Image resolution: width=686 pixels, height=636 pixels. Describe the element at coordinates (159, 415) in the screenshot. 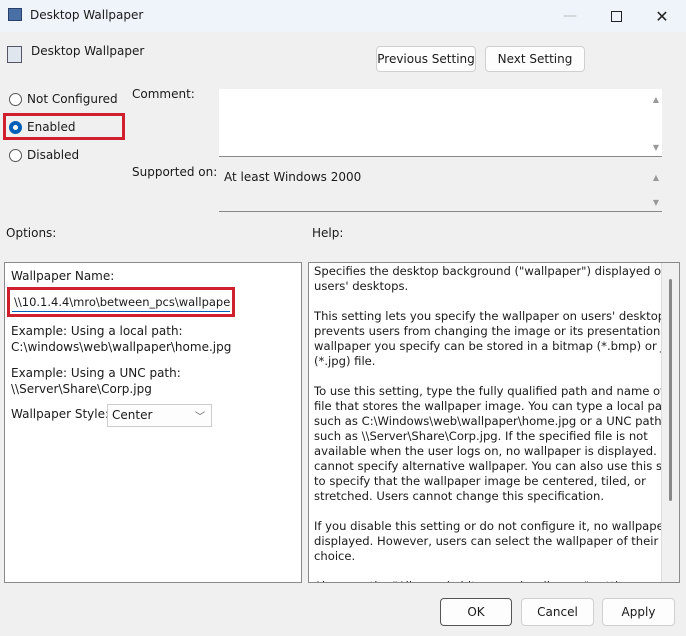

I see `wallpaper-style-select: Center ﹀` at that location.